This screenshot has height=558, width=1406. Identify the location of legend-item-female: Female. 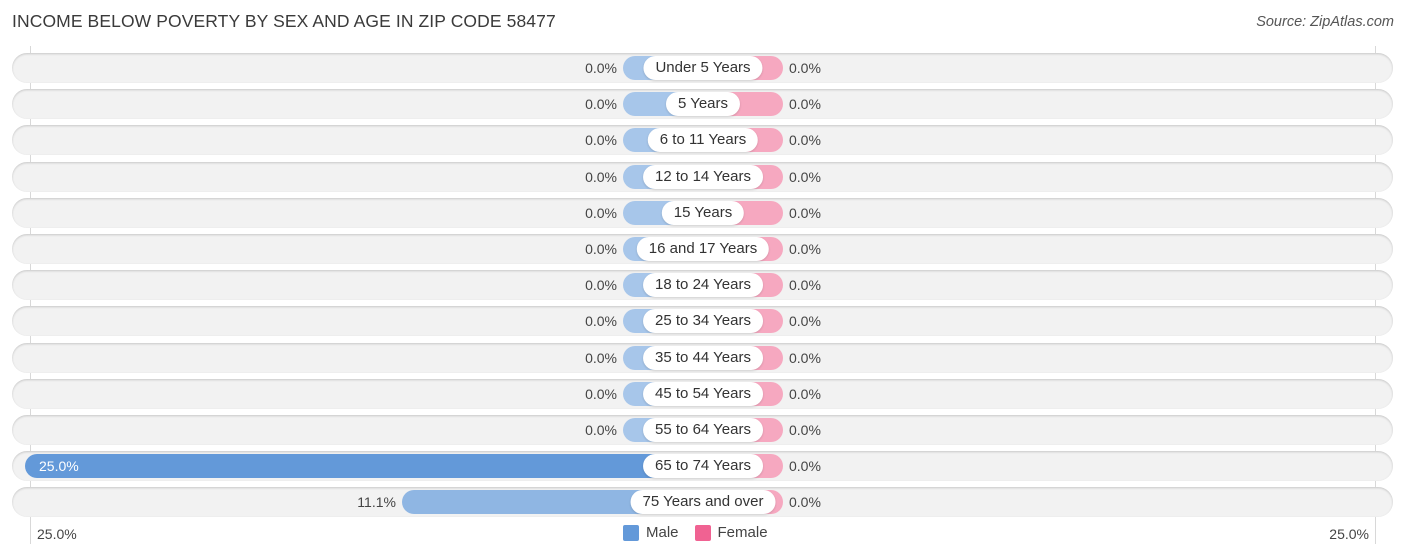
(731, 532).